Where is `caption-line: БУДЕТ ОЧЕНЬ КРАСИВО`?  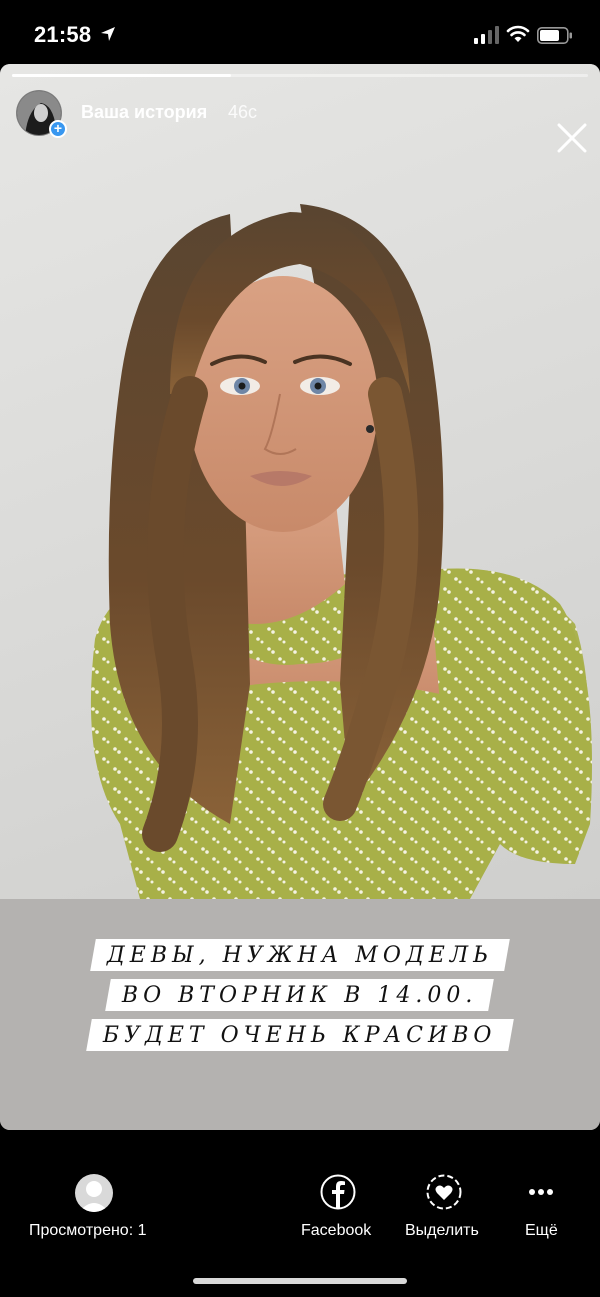
caption-line: БУДЕТ ОЧЕНЬ КРАСИВО is located at coordinates (300, 1035).